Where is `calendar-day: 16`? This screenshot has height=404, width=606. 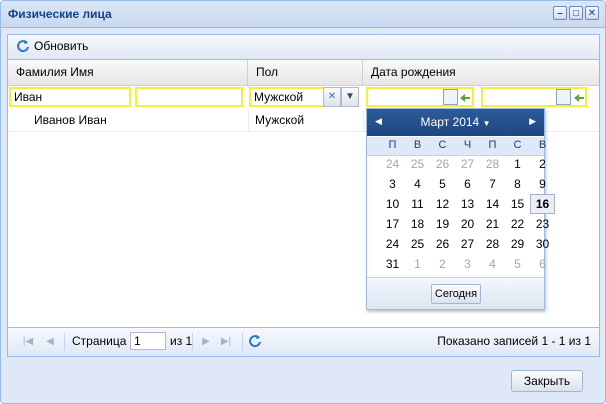 calendar-day: 16 is located at coordinates (542, 204).